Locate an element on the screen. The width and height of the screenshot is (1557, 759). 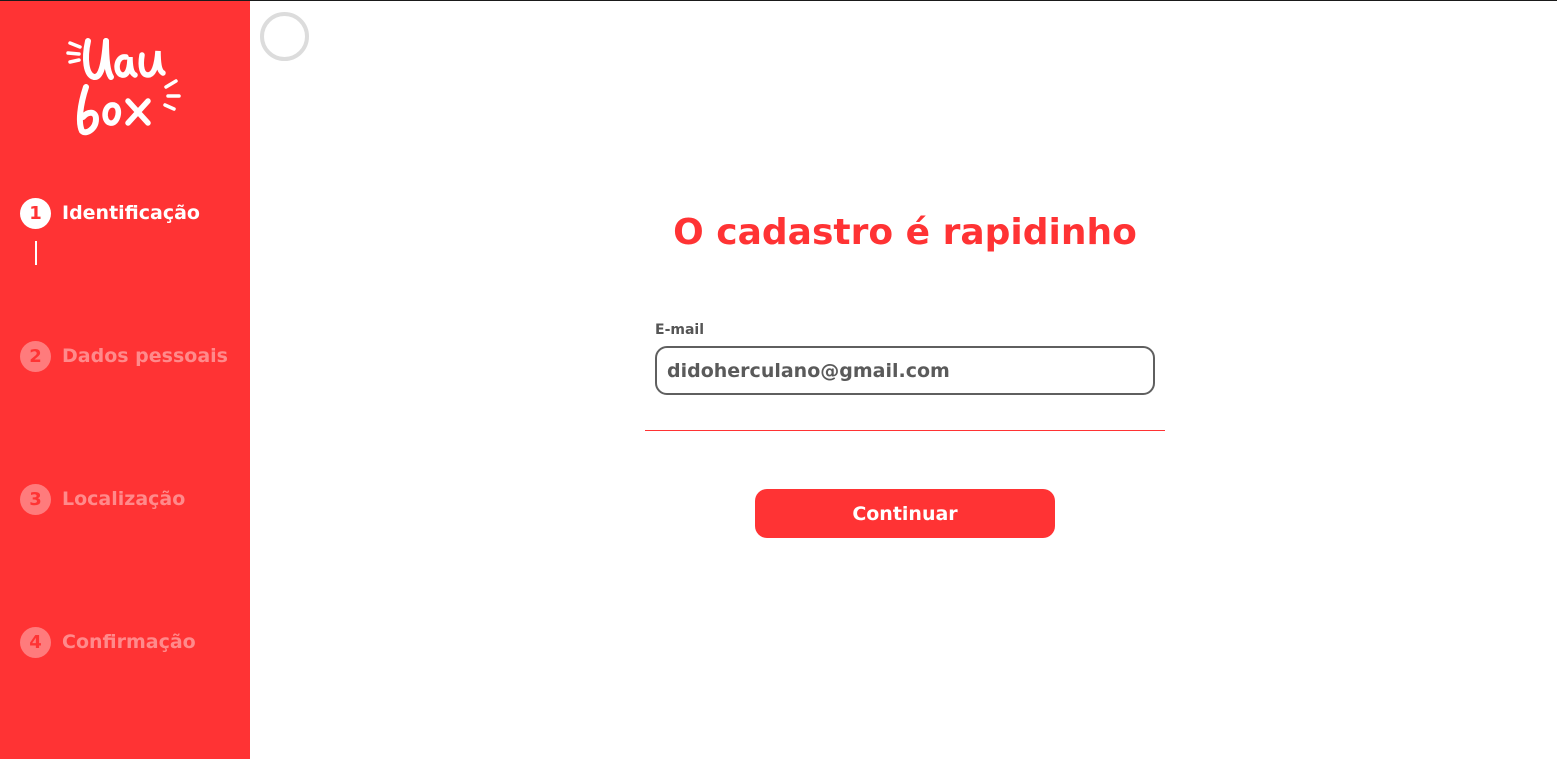
step-confirmacao: 4 Confirmação is located at coordinates (108, 642).